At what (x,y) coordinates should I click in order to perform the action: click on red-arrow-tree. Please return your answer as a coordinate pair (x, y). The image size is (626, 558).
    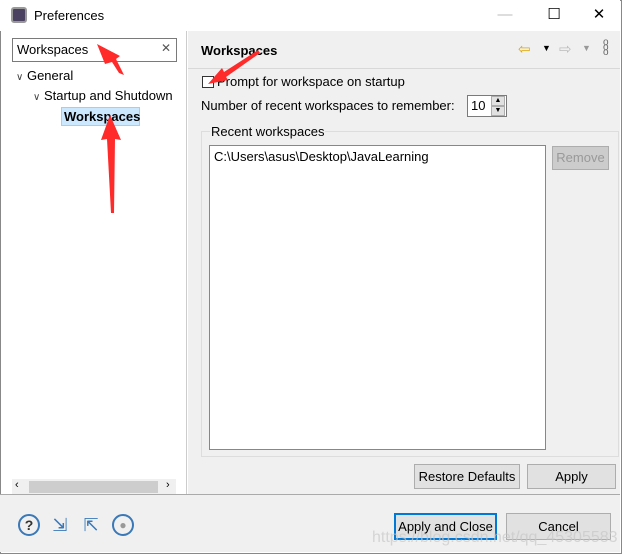
    Looking at the image, I should click on (111, 164).